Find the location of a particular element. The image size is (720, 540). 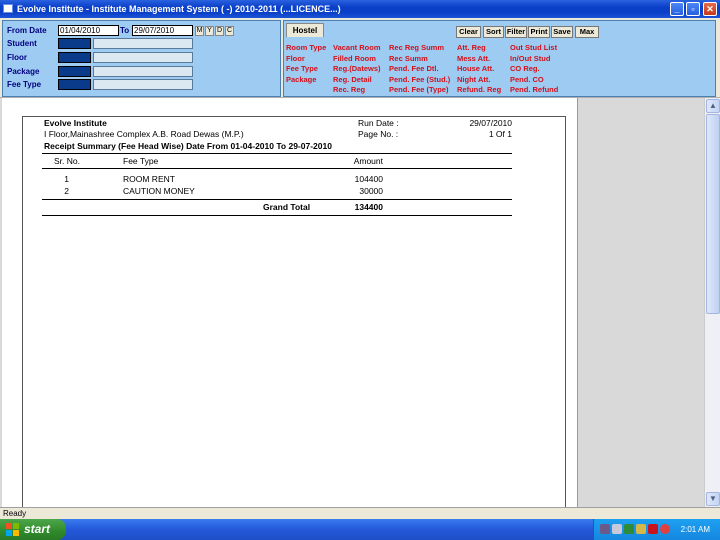

run-date-label: Run Date : is located at coordinates (378, 123).